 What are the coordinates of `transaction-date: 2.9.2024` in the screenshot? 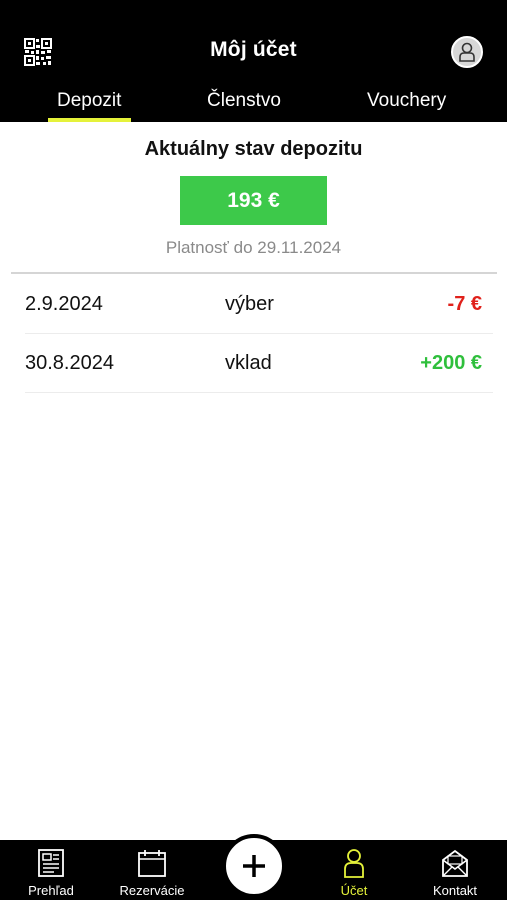 It's located at (64, 304).